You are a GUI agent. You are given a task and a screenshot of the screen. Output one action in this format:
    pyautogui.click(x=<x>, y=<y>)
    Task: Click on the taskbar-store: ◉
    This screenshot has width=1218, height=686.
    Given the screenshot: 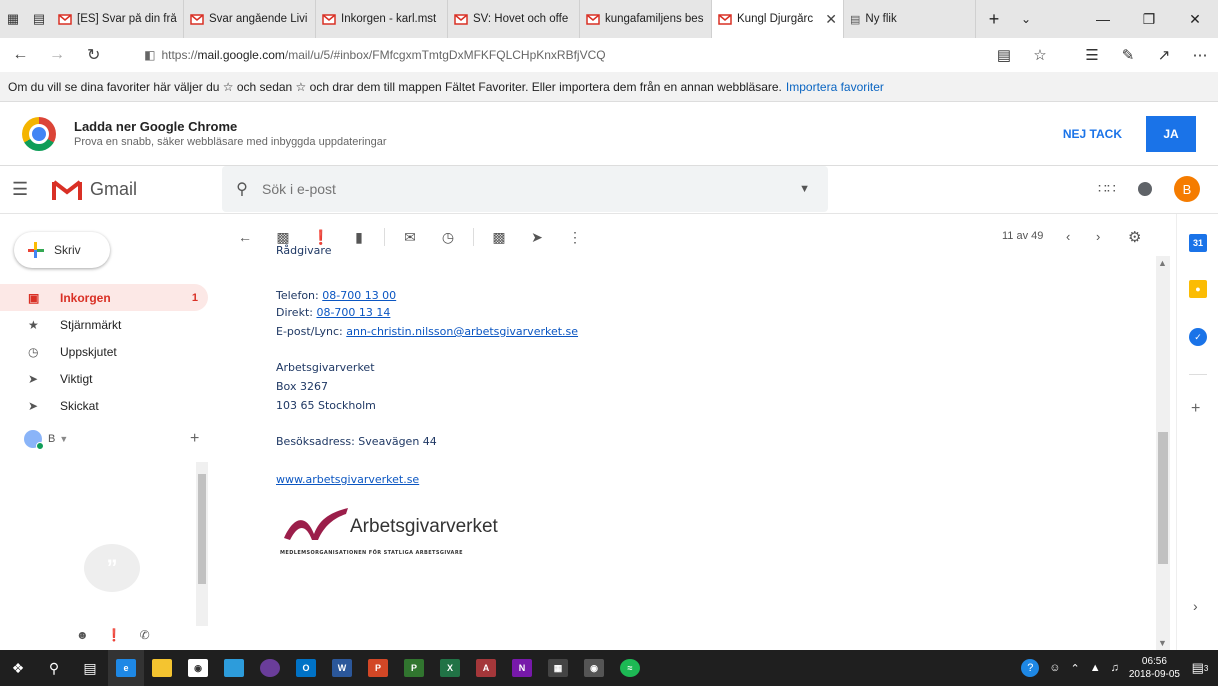 What is the action you would take?
    pyautogui.click(x=198, y=668)
    